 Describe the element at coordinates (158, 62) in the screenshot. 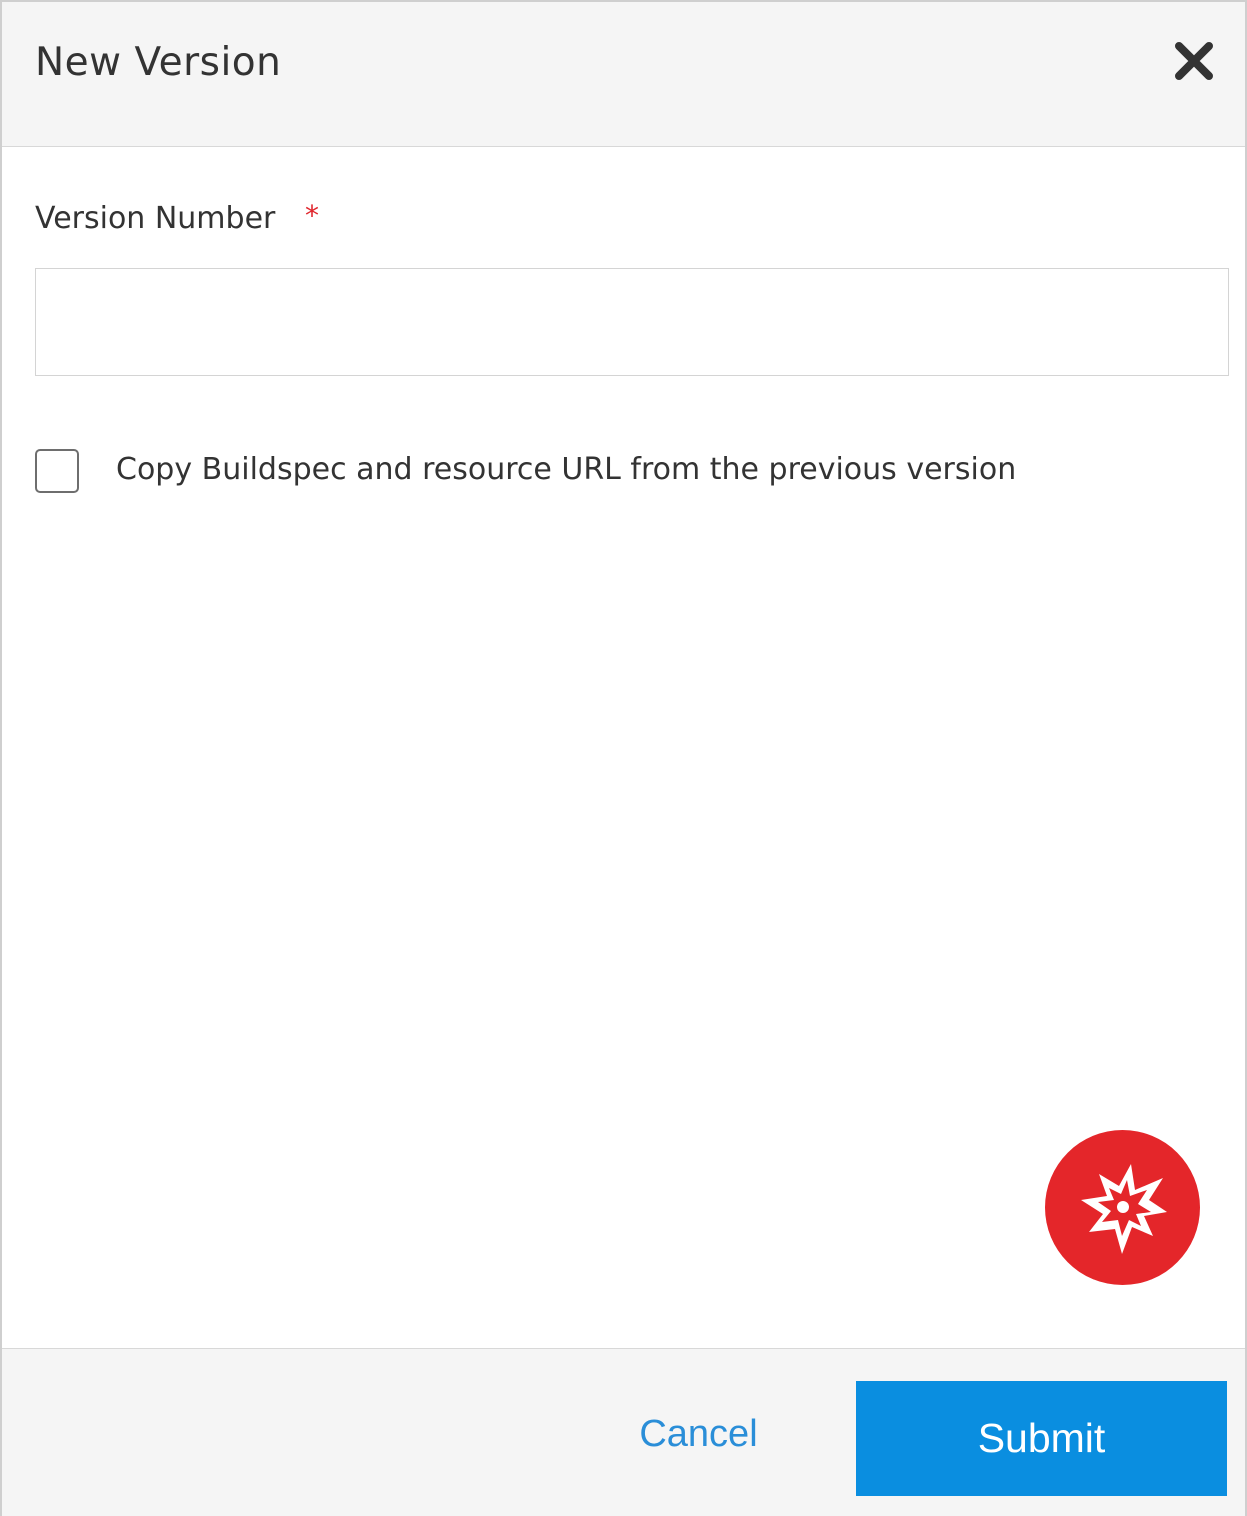

I see `dialog-title: New Version` at that location.